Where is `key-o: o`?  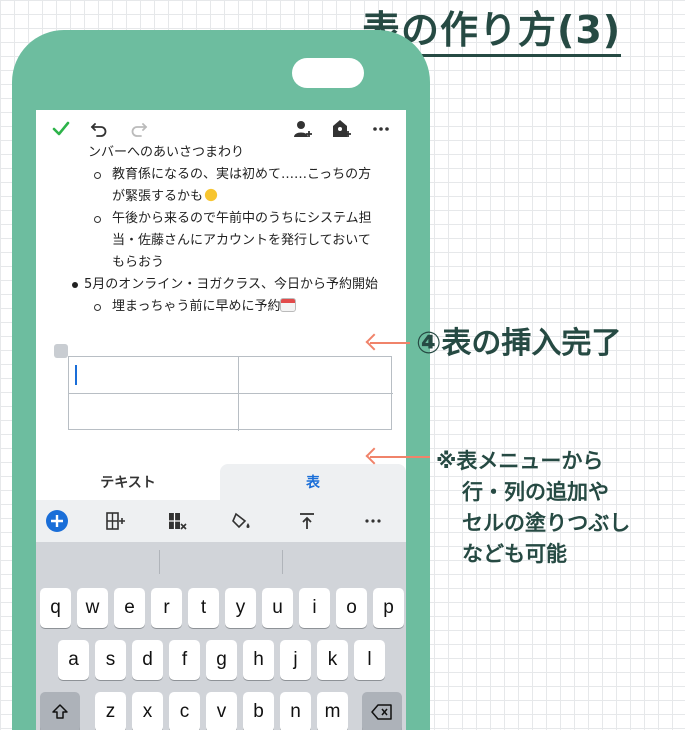 key-o: o is located at coordinates (351, 608).